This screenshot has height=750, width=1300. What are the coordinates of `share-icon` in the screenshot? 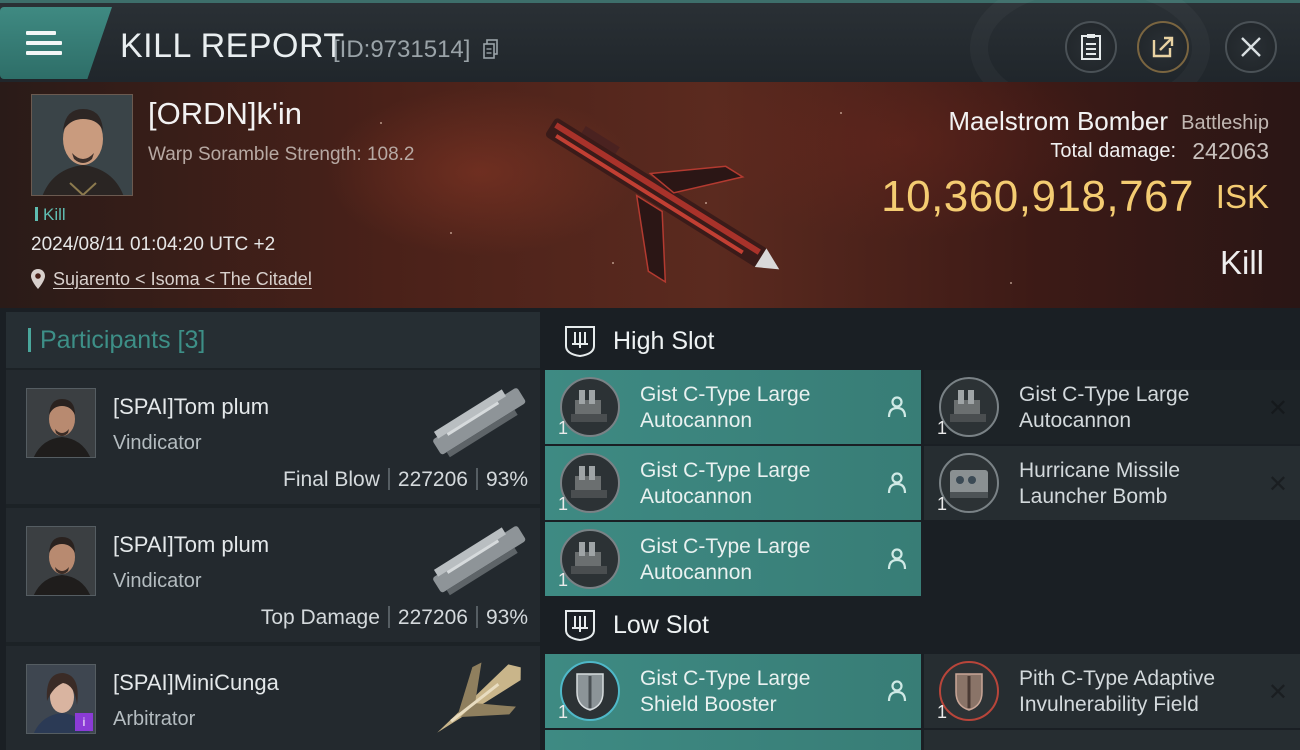 It's located at (1163, 47).